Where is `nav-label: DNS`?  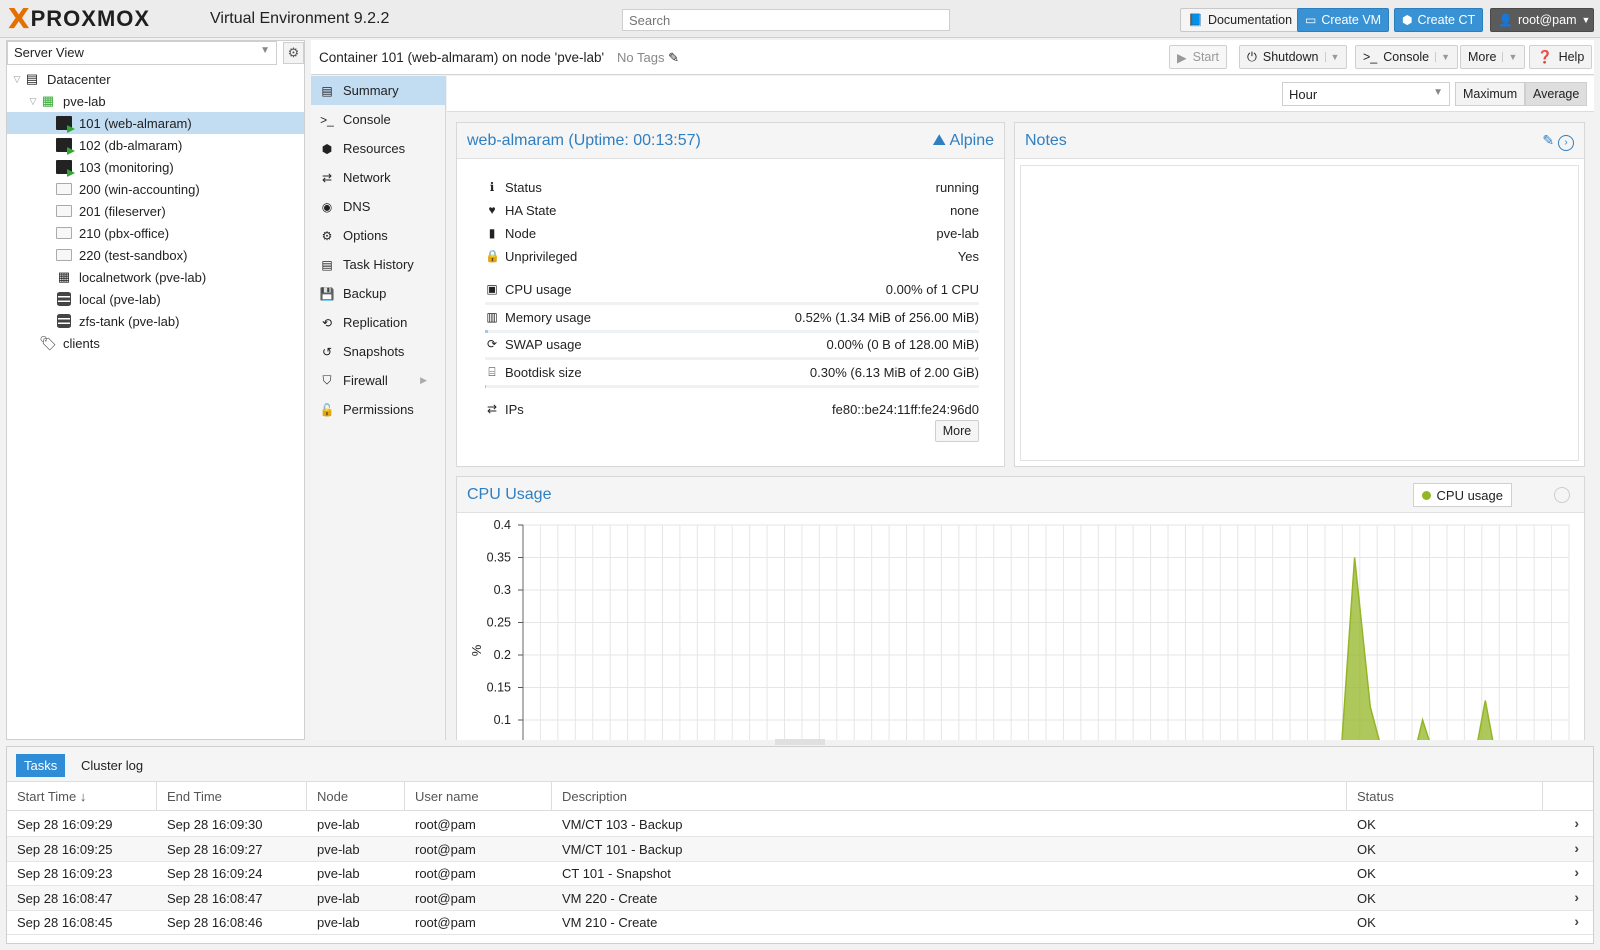
nav-label: DNS is located at coordinates (357, 206).